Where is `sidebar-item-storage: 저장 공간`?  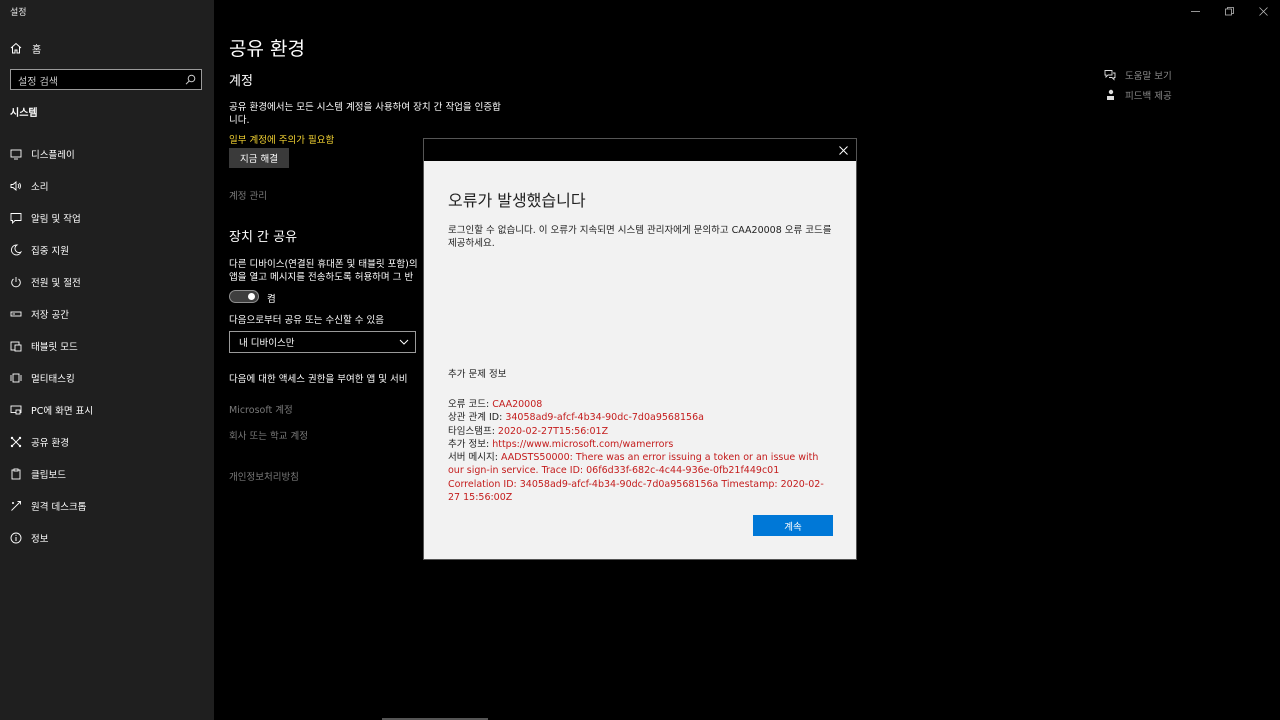 sidebar-item-storage: 저장 공간 is located at coordinates (107, 314).